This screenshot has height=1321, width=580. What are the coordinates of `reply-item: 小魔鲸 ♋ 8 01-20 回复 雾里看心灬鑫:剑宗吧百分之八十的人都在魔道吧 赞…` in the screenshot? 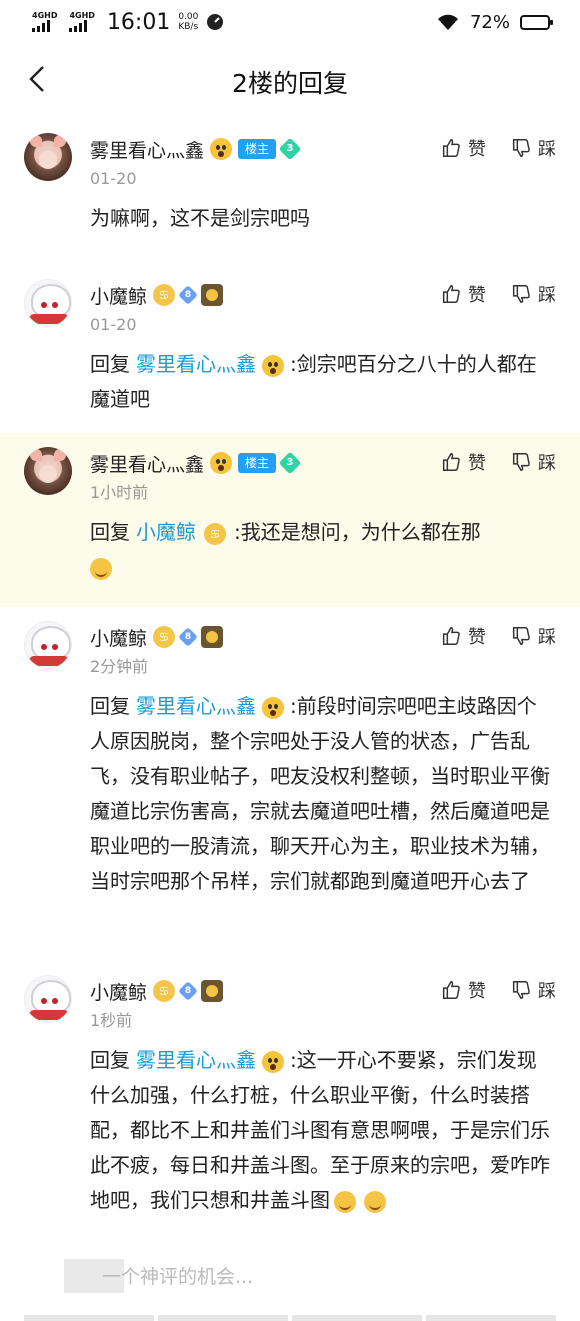 It's located at (290, 348).